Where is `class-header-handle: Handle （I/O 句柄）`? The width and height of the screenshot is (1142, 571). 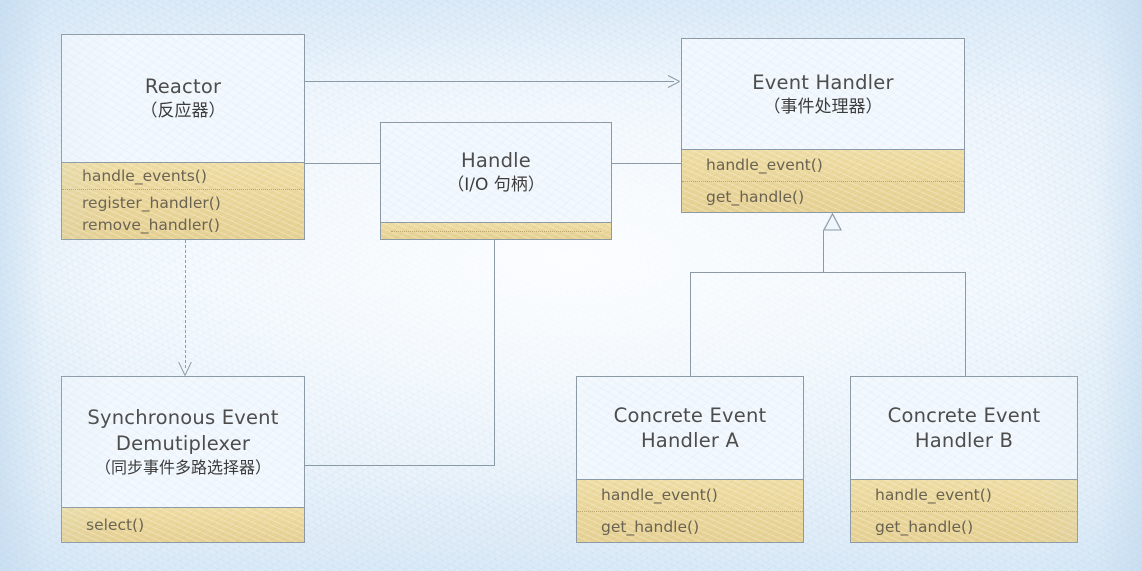
class-header-handle: Handle （I/O 句柄） is located at coordinates (496, 172).